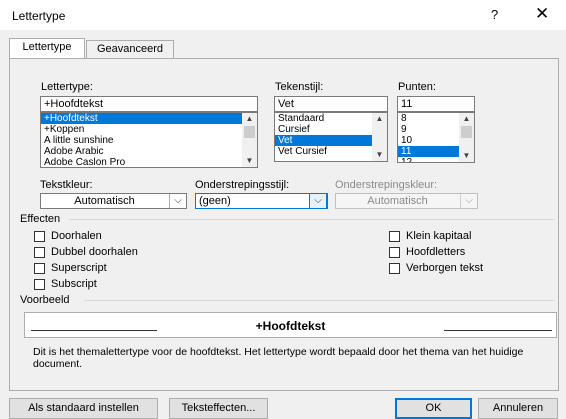 The height and width of the screenshot is (419, 566). I want to click on preview-rule-right, so click(498, 330).